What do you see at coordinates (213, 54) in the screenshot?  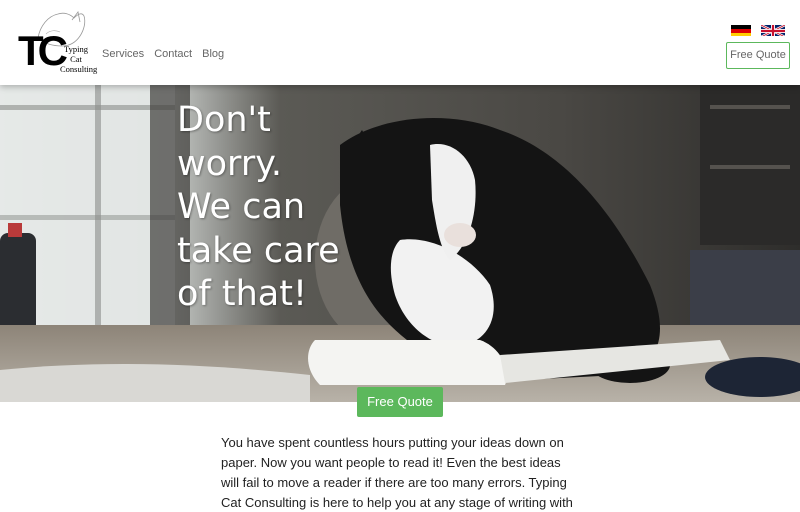 I see `nav-blog: Blog` at bounding box center [213, 54].